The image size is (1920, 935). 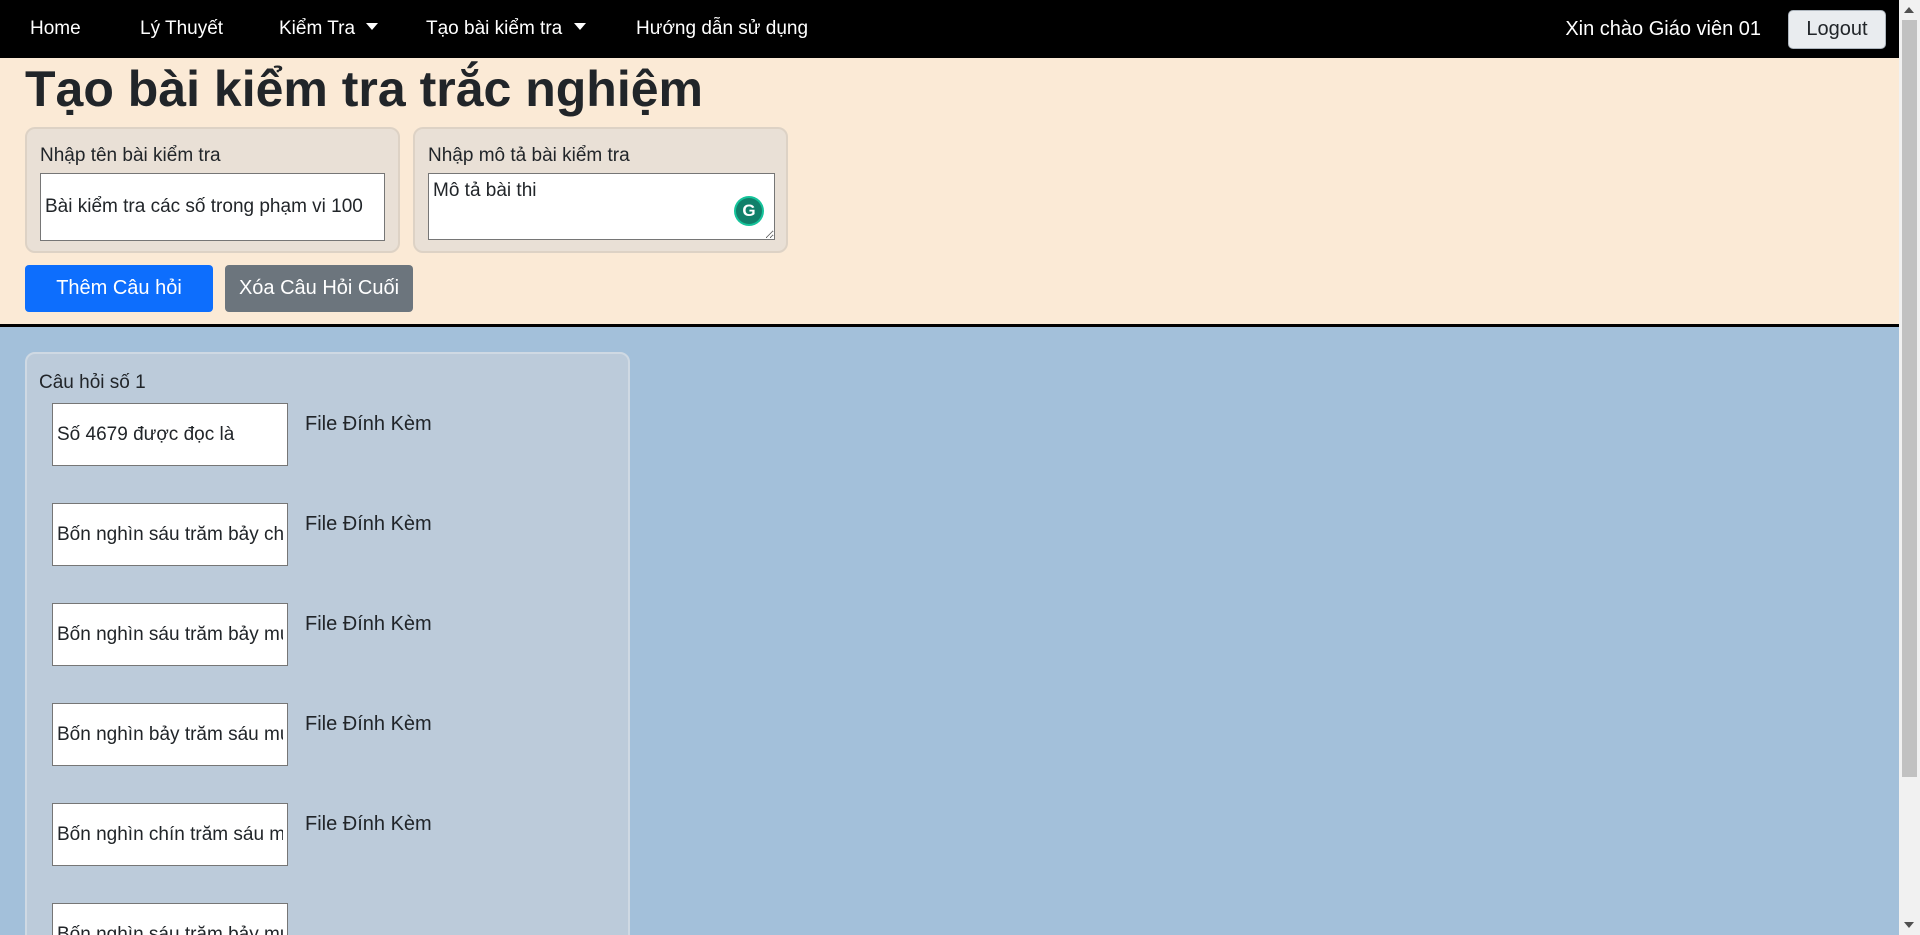 What do you see at coordinates (1909, 10) in the screenshot?
I see `scroll-up-icon` at bounding box center [1909, 10].